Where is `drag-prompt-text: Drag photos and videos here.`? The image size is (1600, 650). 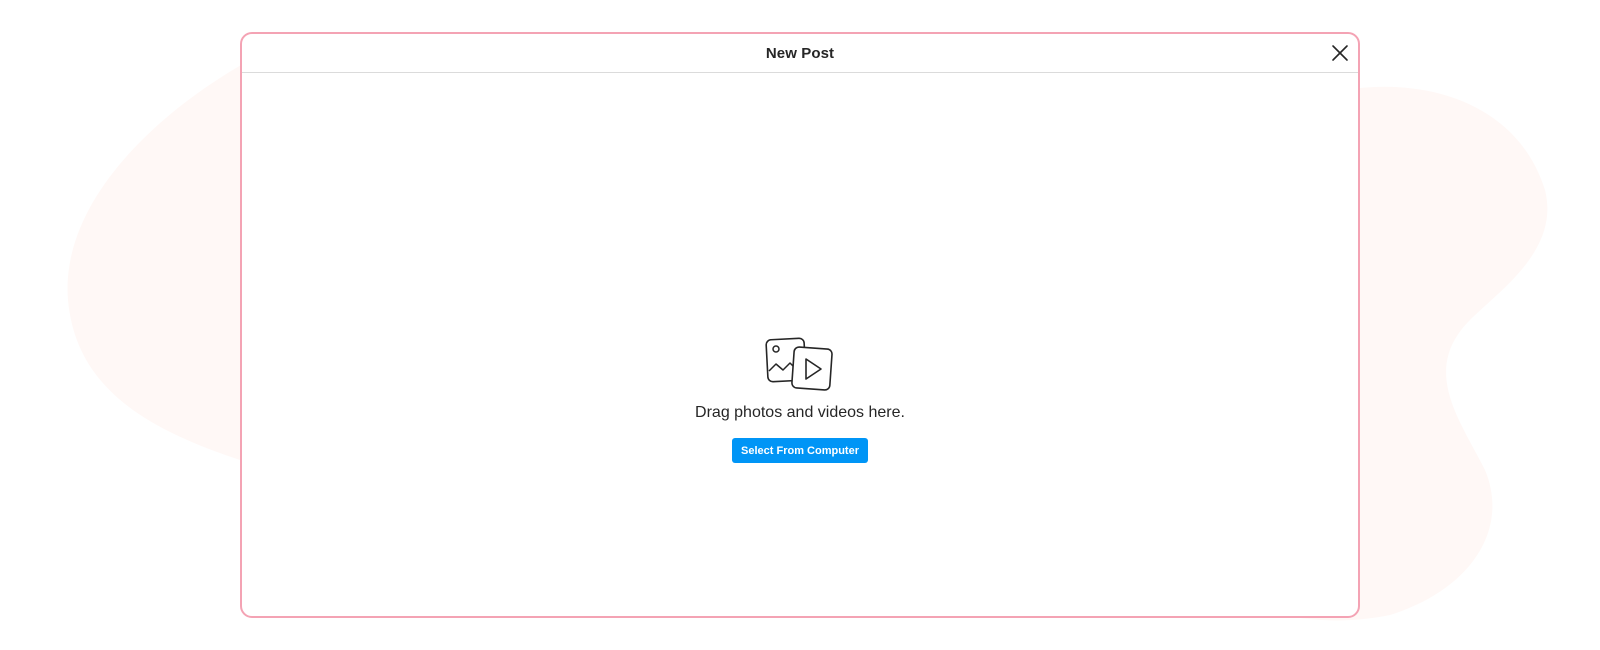 drag-prompt-text: Drag photos and videos here. is located at coordinates (800, 412).